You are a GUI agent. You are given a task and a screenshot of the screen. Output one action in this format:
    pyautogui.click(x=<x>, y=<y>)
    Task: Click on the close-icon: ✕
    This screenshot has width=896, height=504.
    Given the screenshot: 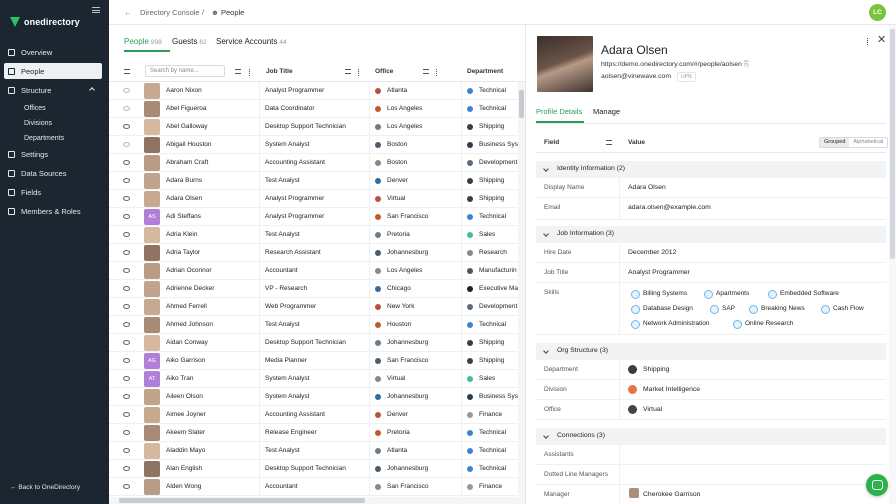 What is the action you would take?
    pyautogui.click(x=881, y=40)
    